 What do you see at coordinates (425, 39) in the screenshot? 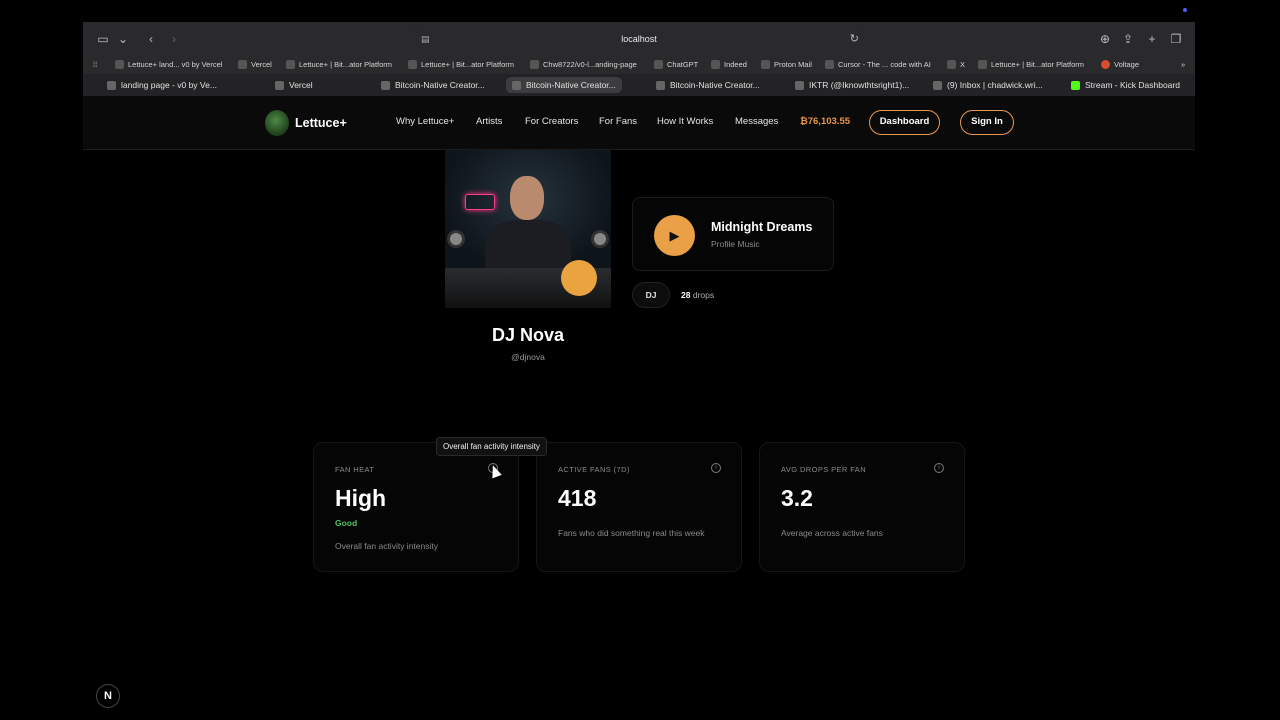
I see `page-icon: ▤` at bounding box center [425, 39].